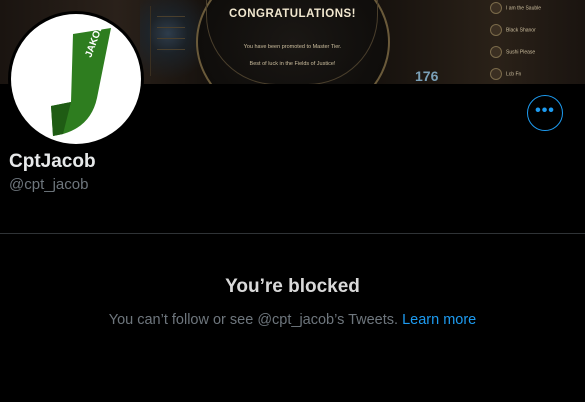 The height and width of the screenshot is (402, 585). Describe the element at coordinates (292, 286) in the screenshot. I see `blocked-title: You’re blocked` at that location.